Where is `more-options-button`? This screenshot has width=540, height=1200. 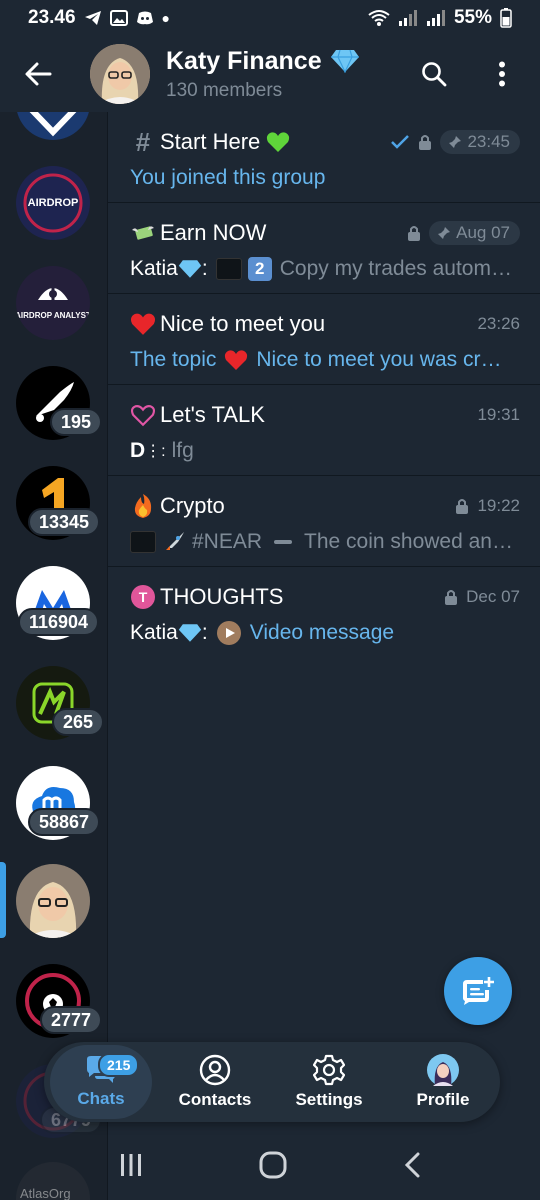
more-options-button is located at coordinates (502, 74).